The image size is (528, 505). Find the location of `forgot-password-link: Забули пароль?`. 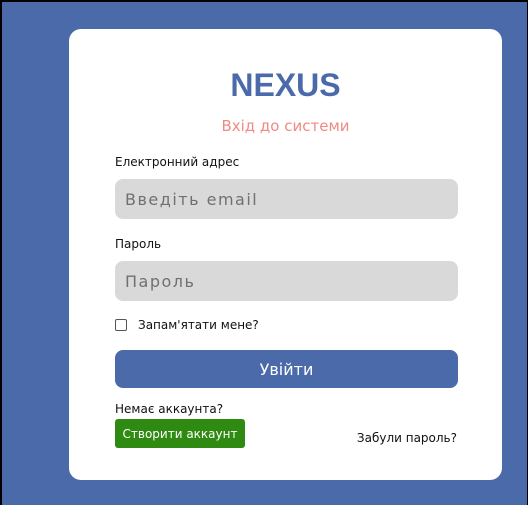

forgot-password-link: Забули пароль? is located at coordinates (407, 438).